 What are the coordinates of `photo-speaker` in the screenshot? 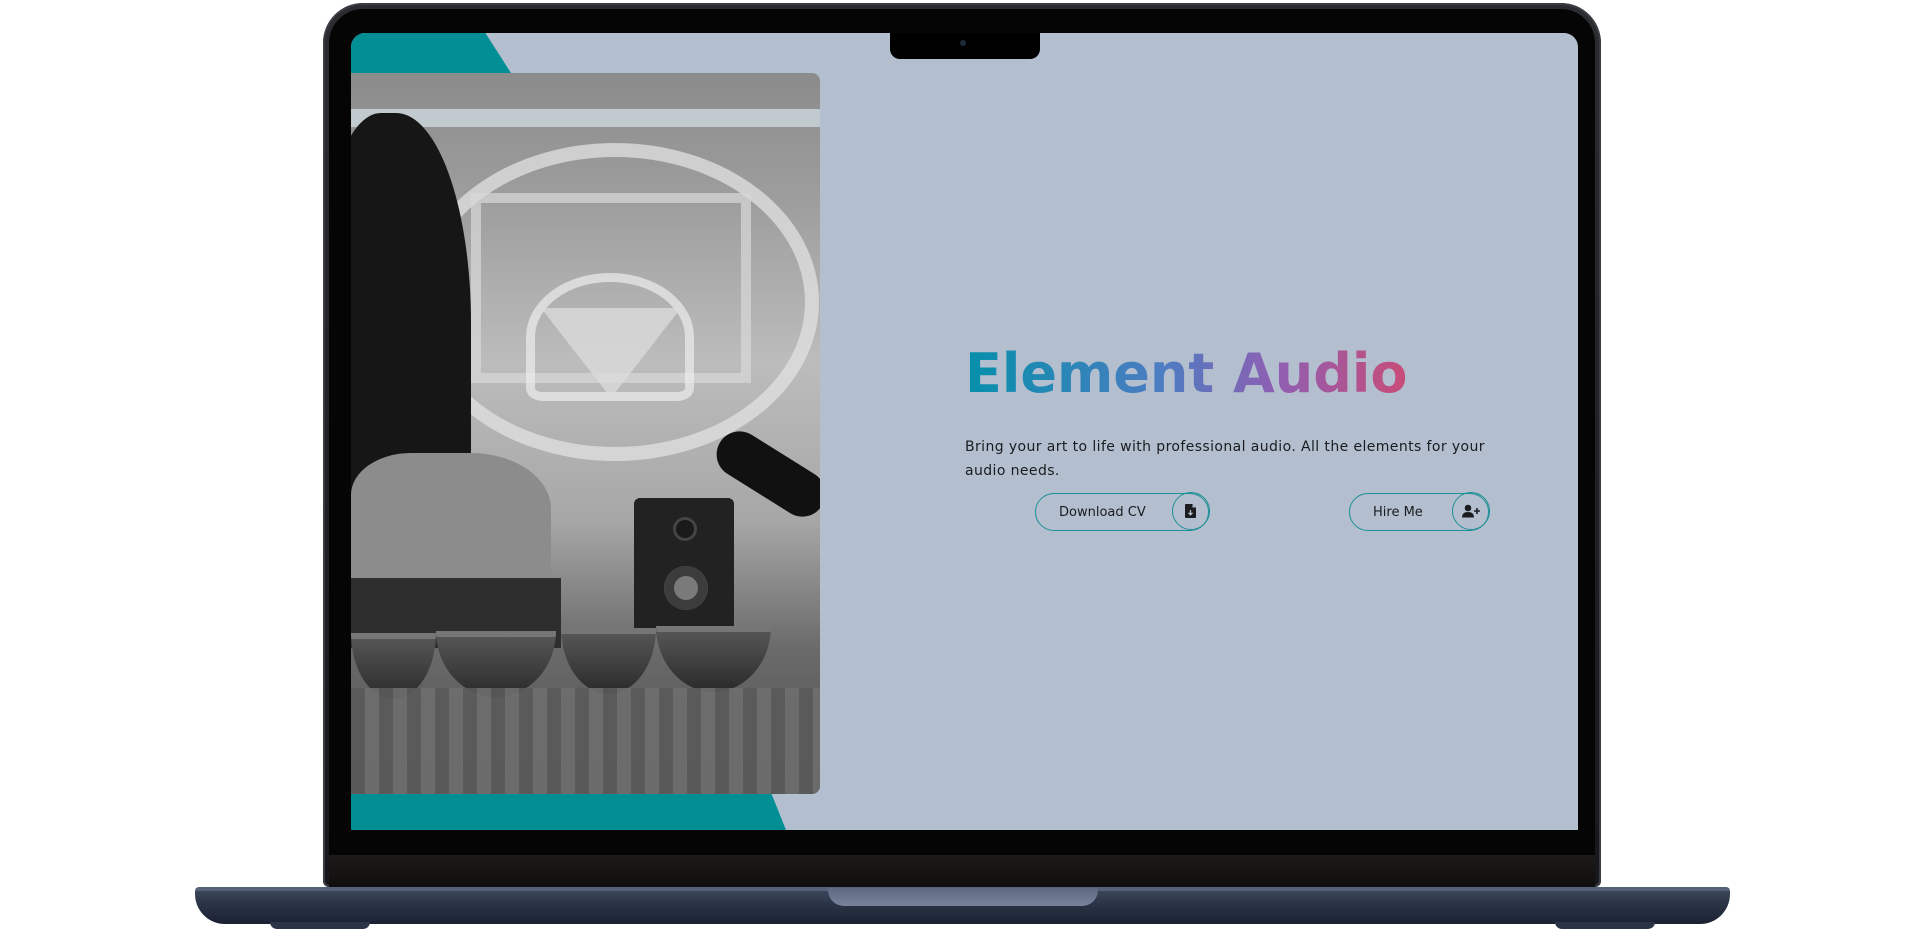 It's located at (684, 565).